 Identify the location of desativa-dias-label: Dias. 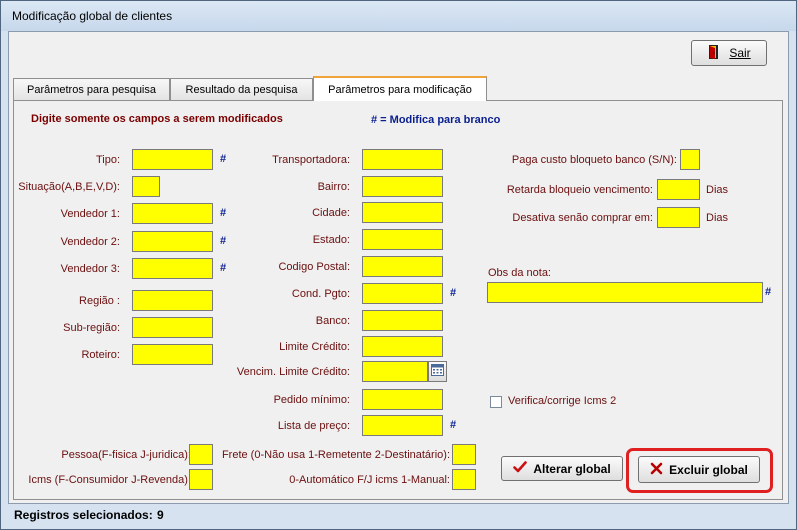
(717, 218).